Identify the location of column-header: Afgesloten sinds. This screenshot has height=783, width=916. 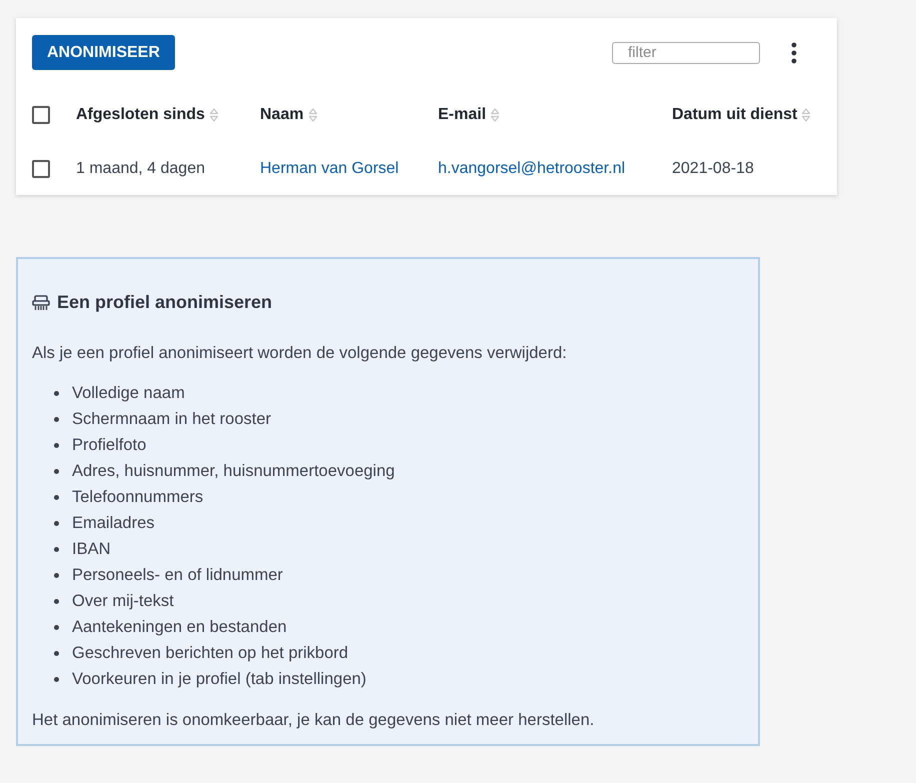
(140, 115).